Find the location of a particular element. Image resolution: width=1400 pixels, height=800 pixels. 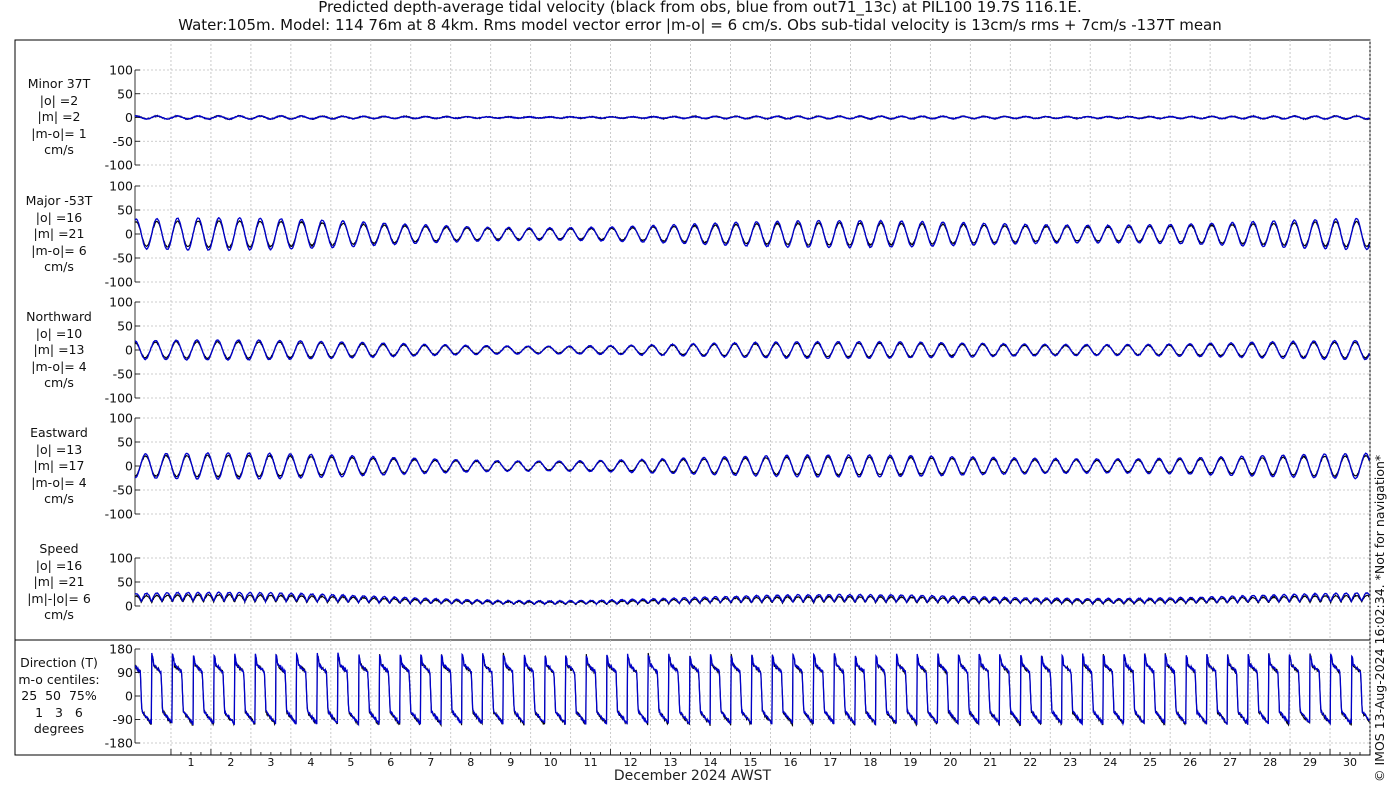

y-tick-label: -90 is located at coordinates (123, 719).